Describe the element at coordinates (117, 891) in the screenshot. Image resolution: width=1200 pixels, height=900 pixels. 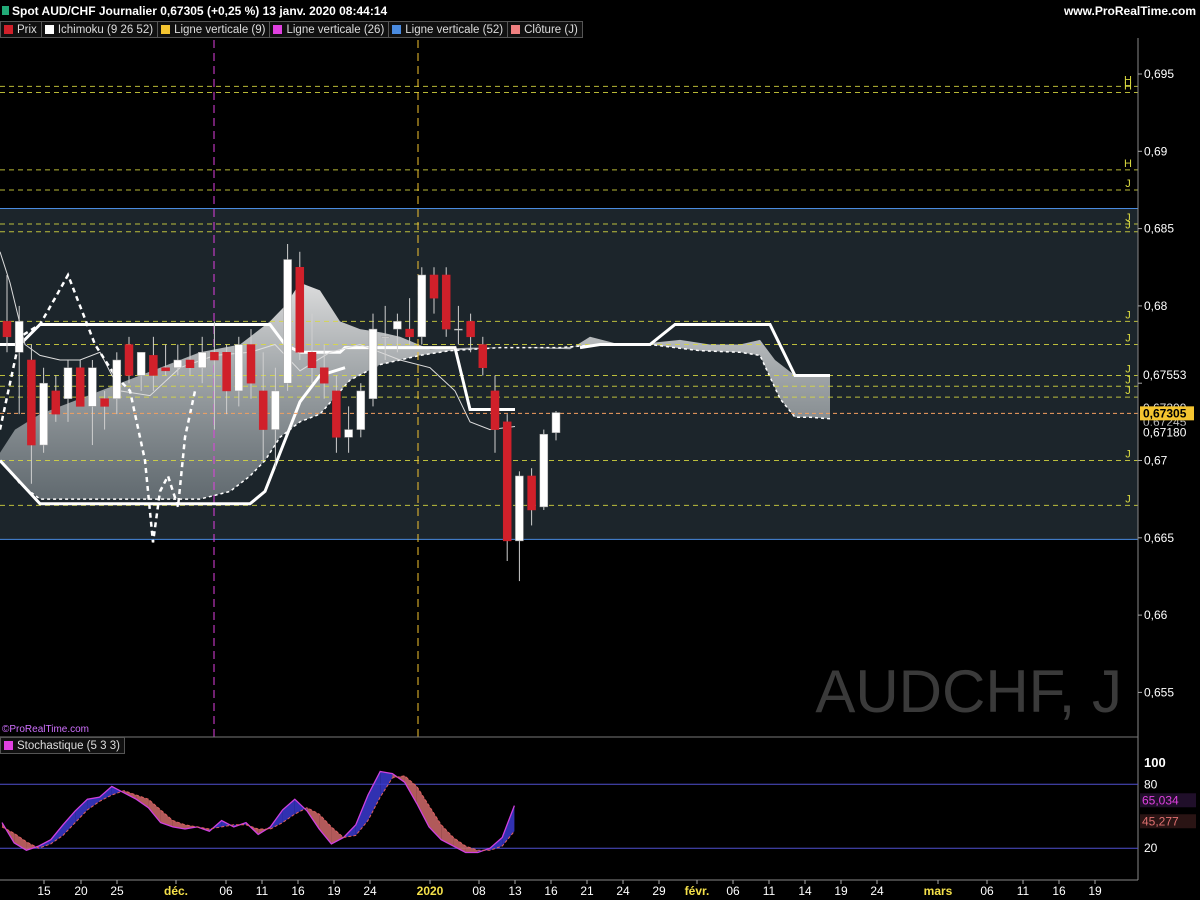
I see `x-tick-label-2: 25` at that location.